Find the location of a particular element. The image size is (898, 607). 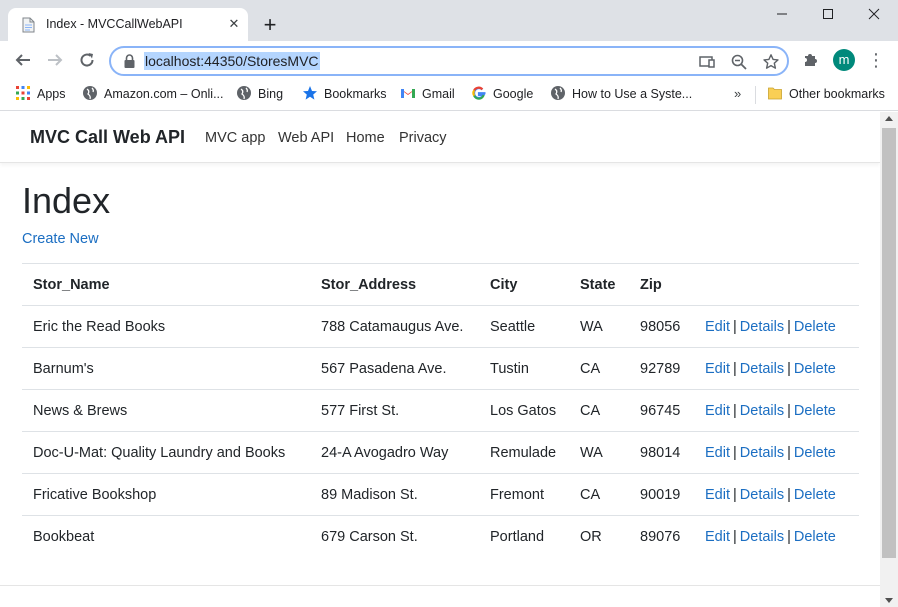

bookmark-star-icon is located at coordinates (771, 62).